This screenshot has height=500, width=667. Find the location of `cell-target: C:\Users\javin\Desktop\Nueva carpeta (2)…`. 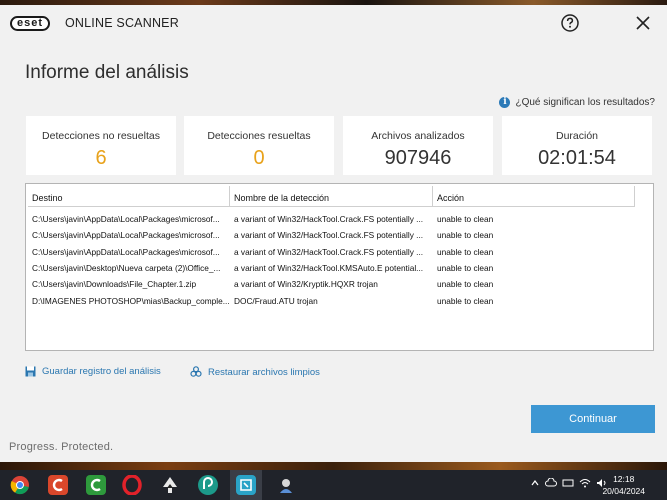

cell-target: C:\Users\javin\Desktop\Nueva carpeta (2)… is located at coordinates (126, 268).